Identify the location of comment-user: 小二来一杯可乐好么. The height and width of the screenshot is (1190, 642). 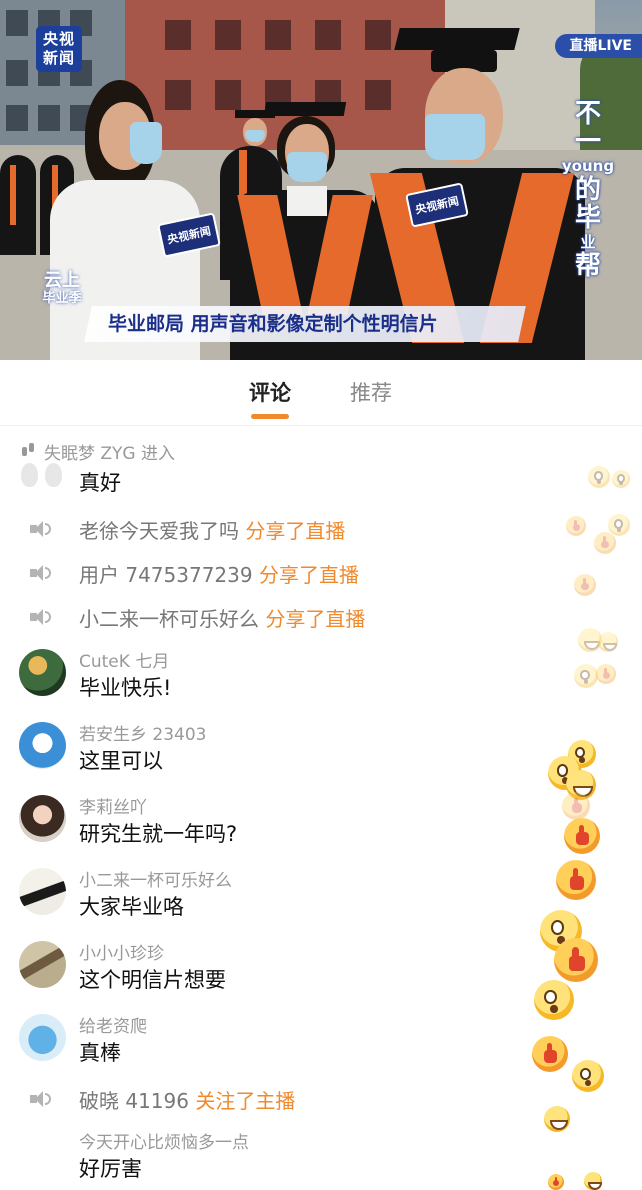
(155, 878).